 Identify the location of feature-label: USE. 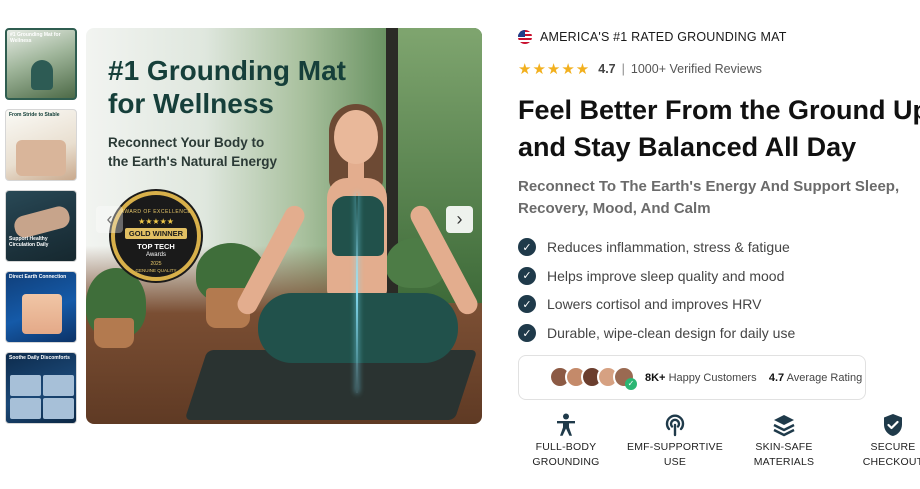
(675, 462).